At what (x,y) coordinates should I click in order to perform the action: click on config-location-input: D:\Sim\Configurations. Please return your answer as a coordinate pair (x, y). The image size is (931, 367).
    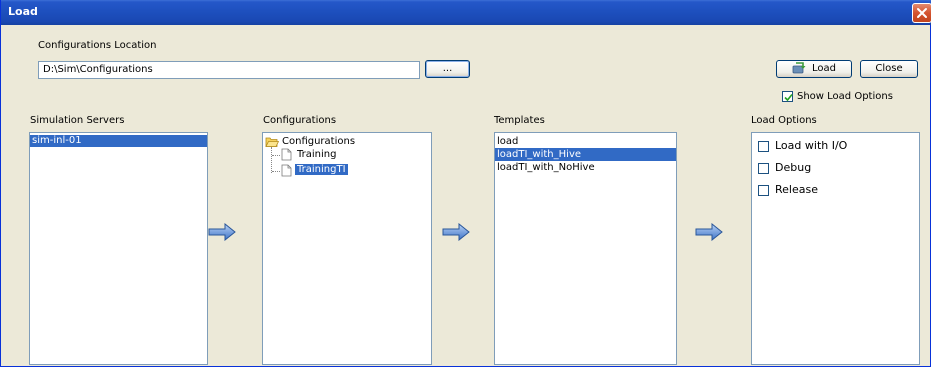
    Looking at the image, I should click on (229, 70).